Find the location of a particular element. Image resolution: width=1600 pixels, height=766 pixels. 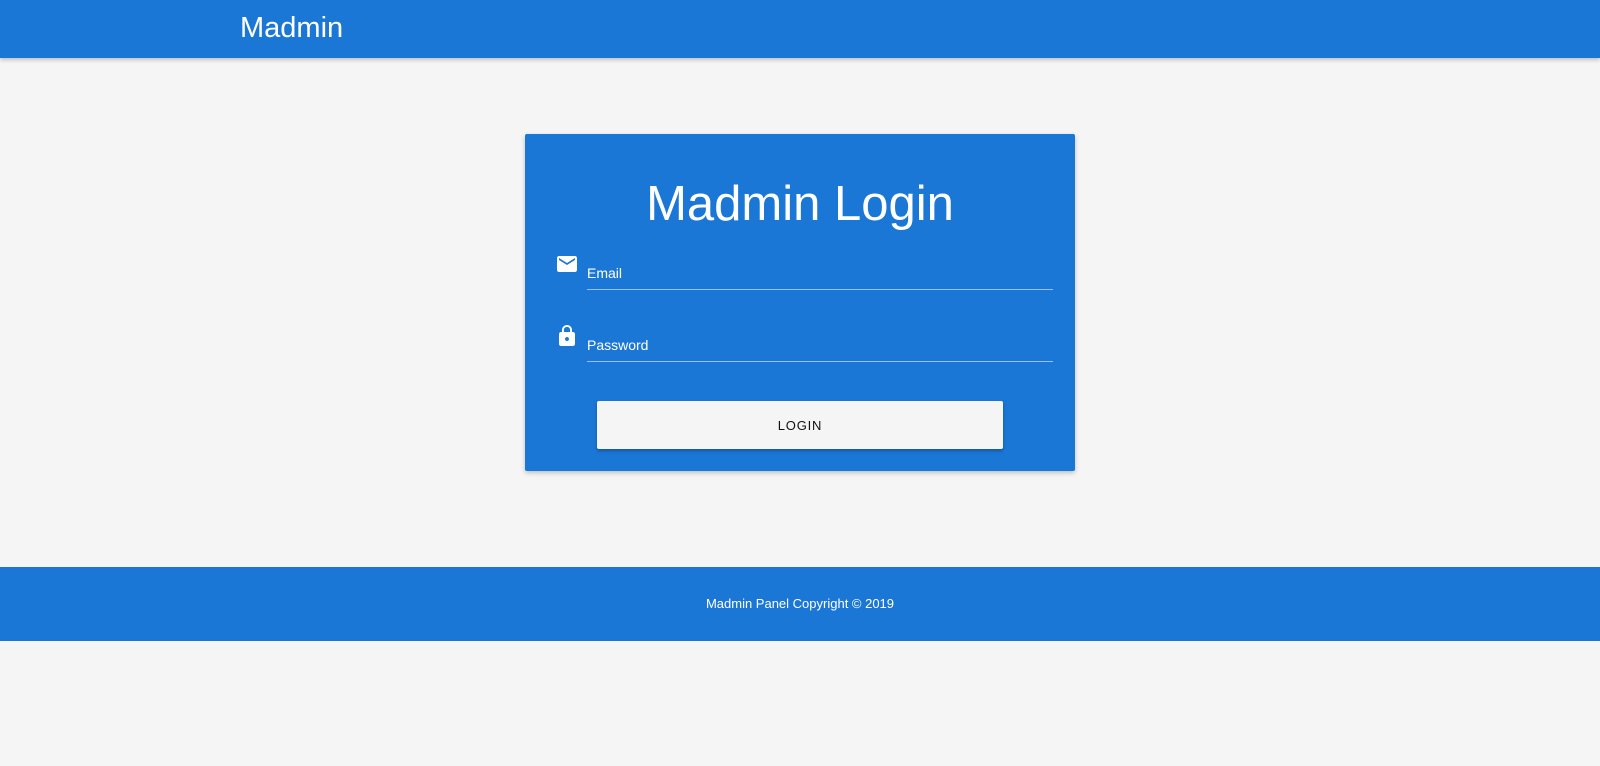

password-input is located at coordinates (820, 345).